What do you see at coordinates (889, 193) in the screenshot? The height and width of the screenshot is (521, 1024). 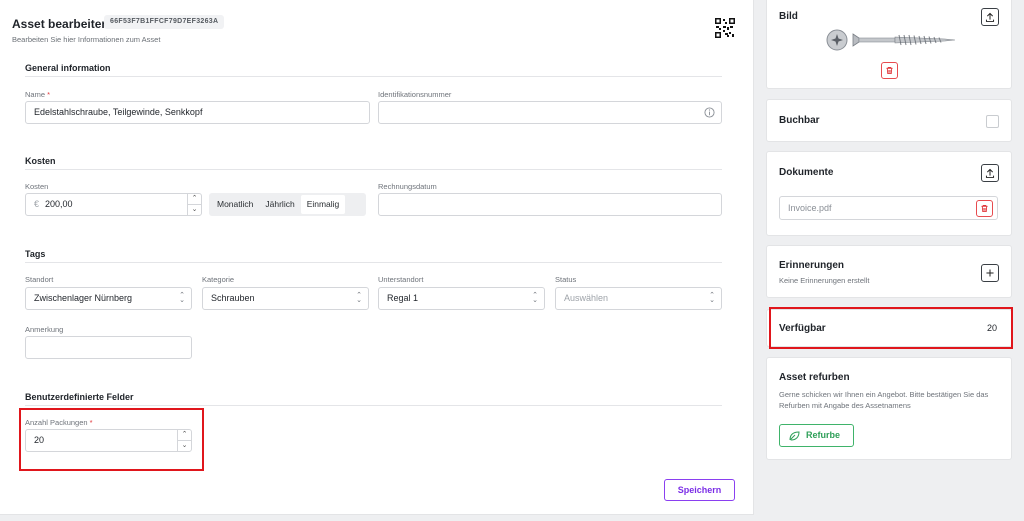 I see `documents-card: Dokumente Invoice.pdf` at bounding box center [889, 193].